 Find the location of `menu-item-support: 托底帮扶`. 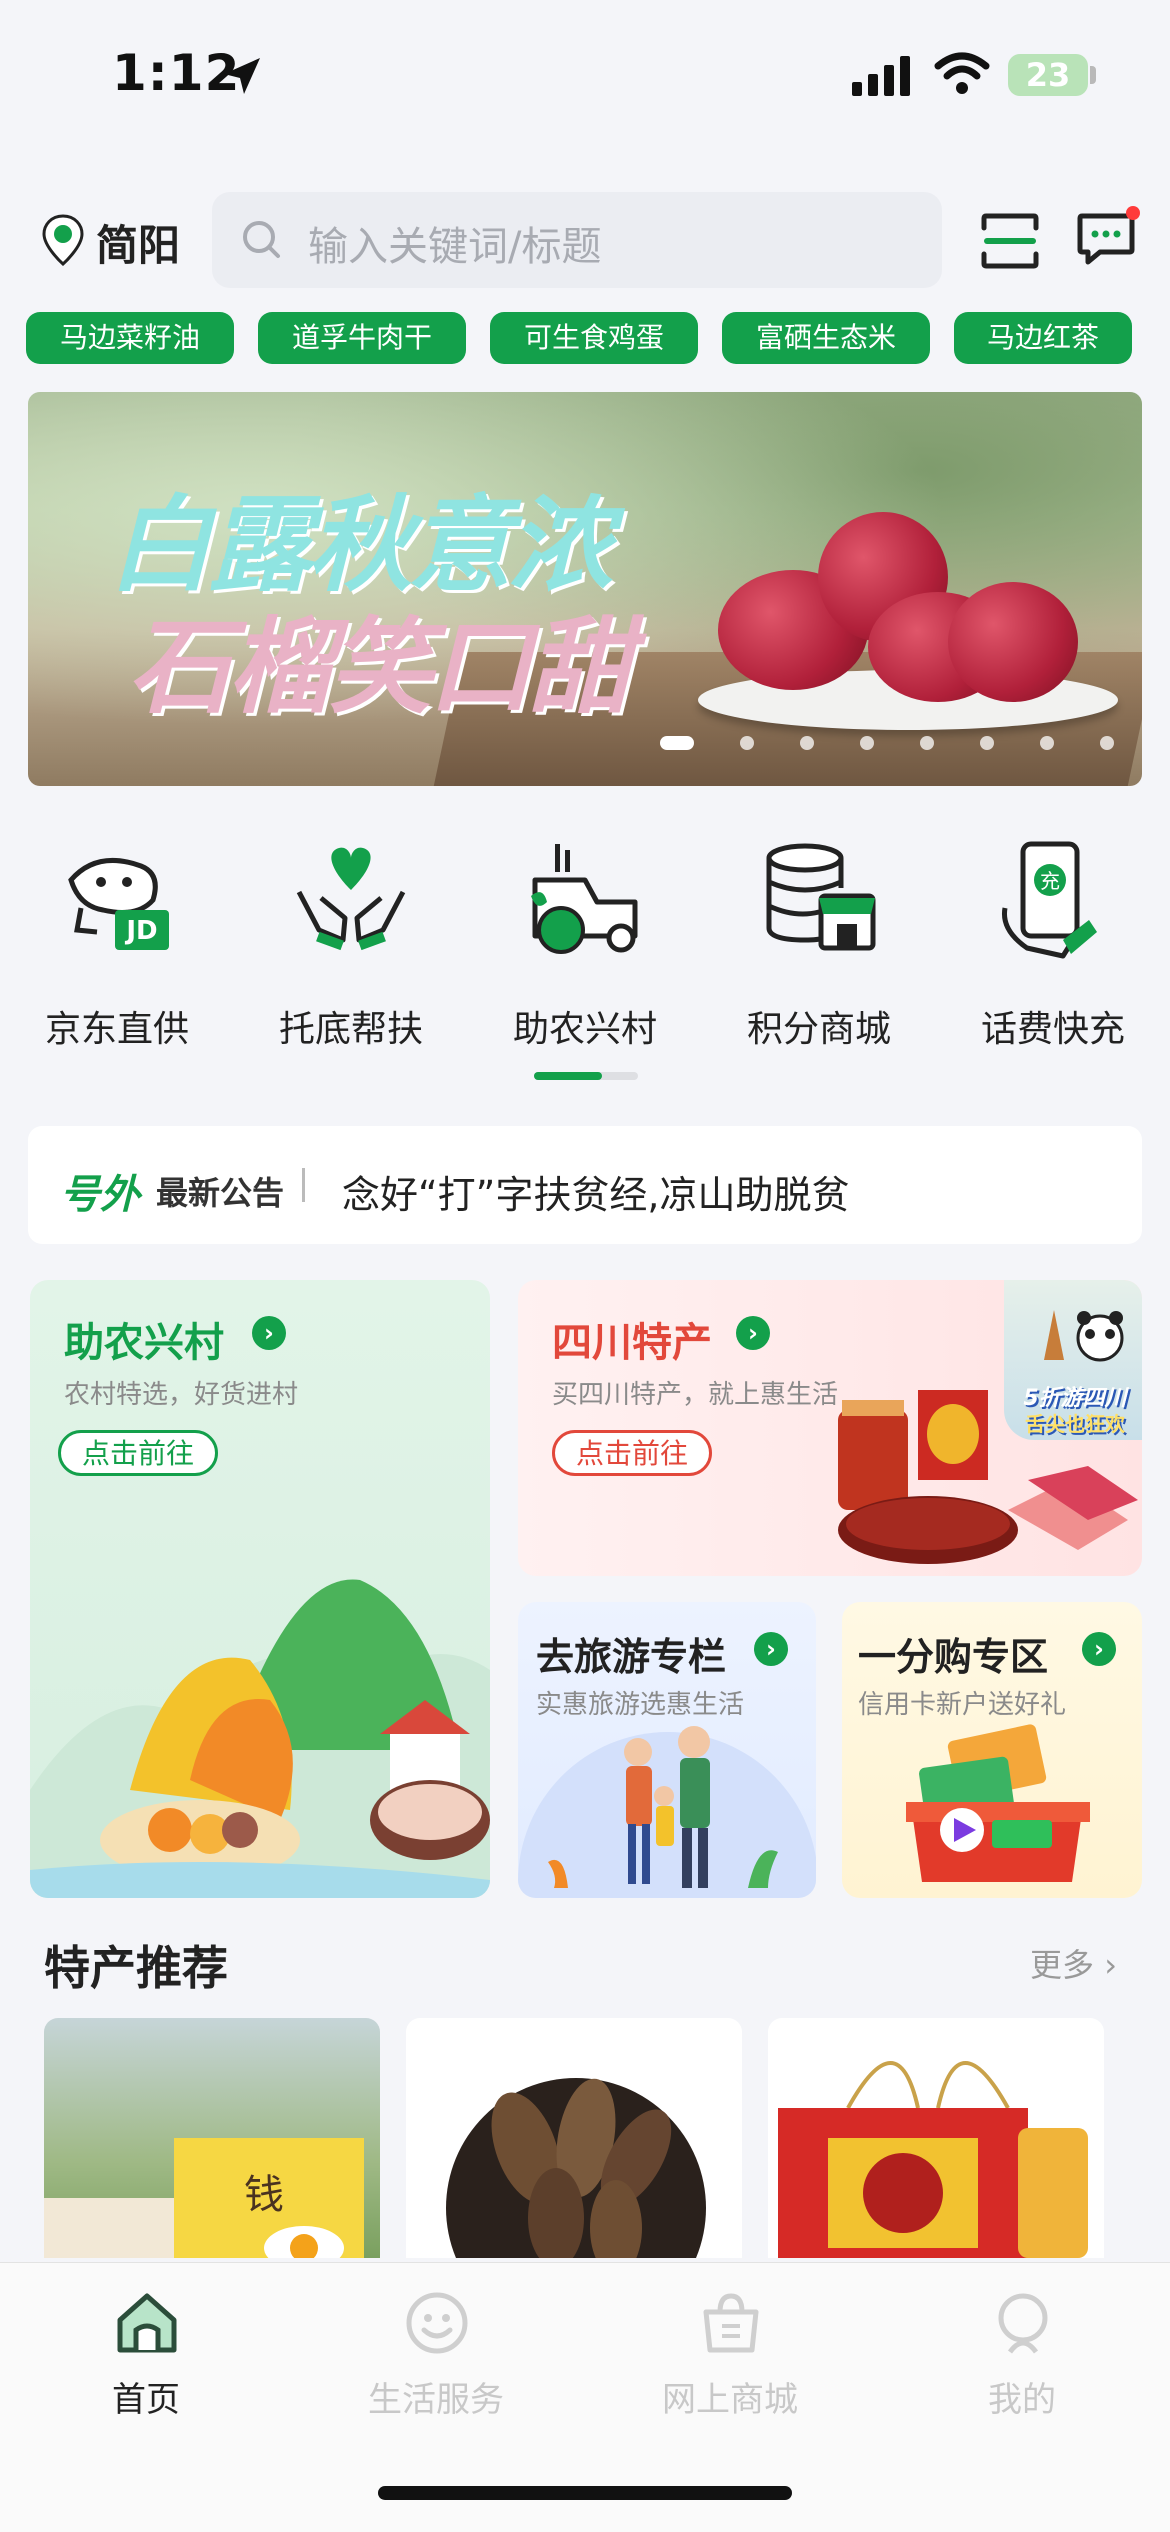

menu-item-support: 托底帮扶 is located at coordinates (351, 925).